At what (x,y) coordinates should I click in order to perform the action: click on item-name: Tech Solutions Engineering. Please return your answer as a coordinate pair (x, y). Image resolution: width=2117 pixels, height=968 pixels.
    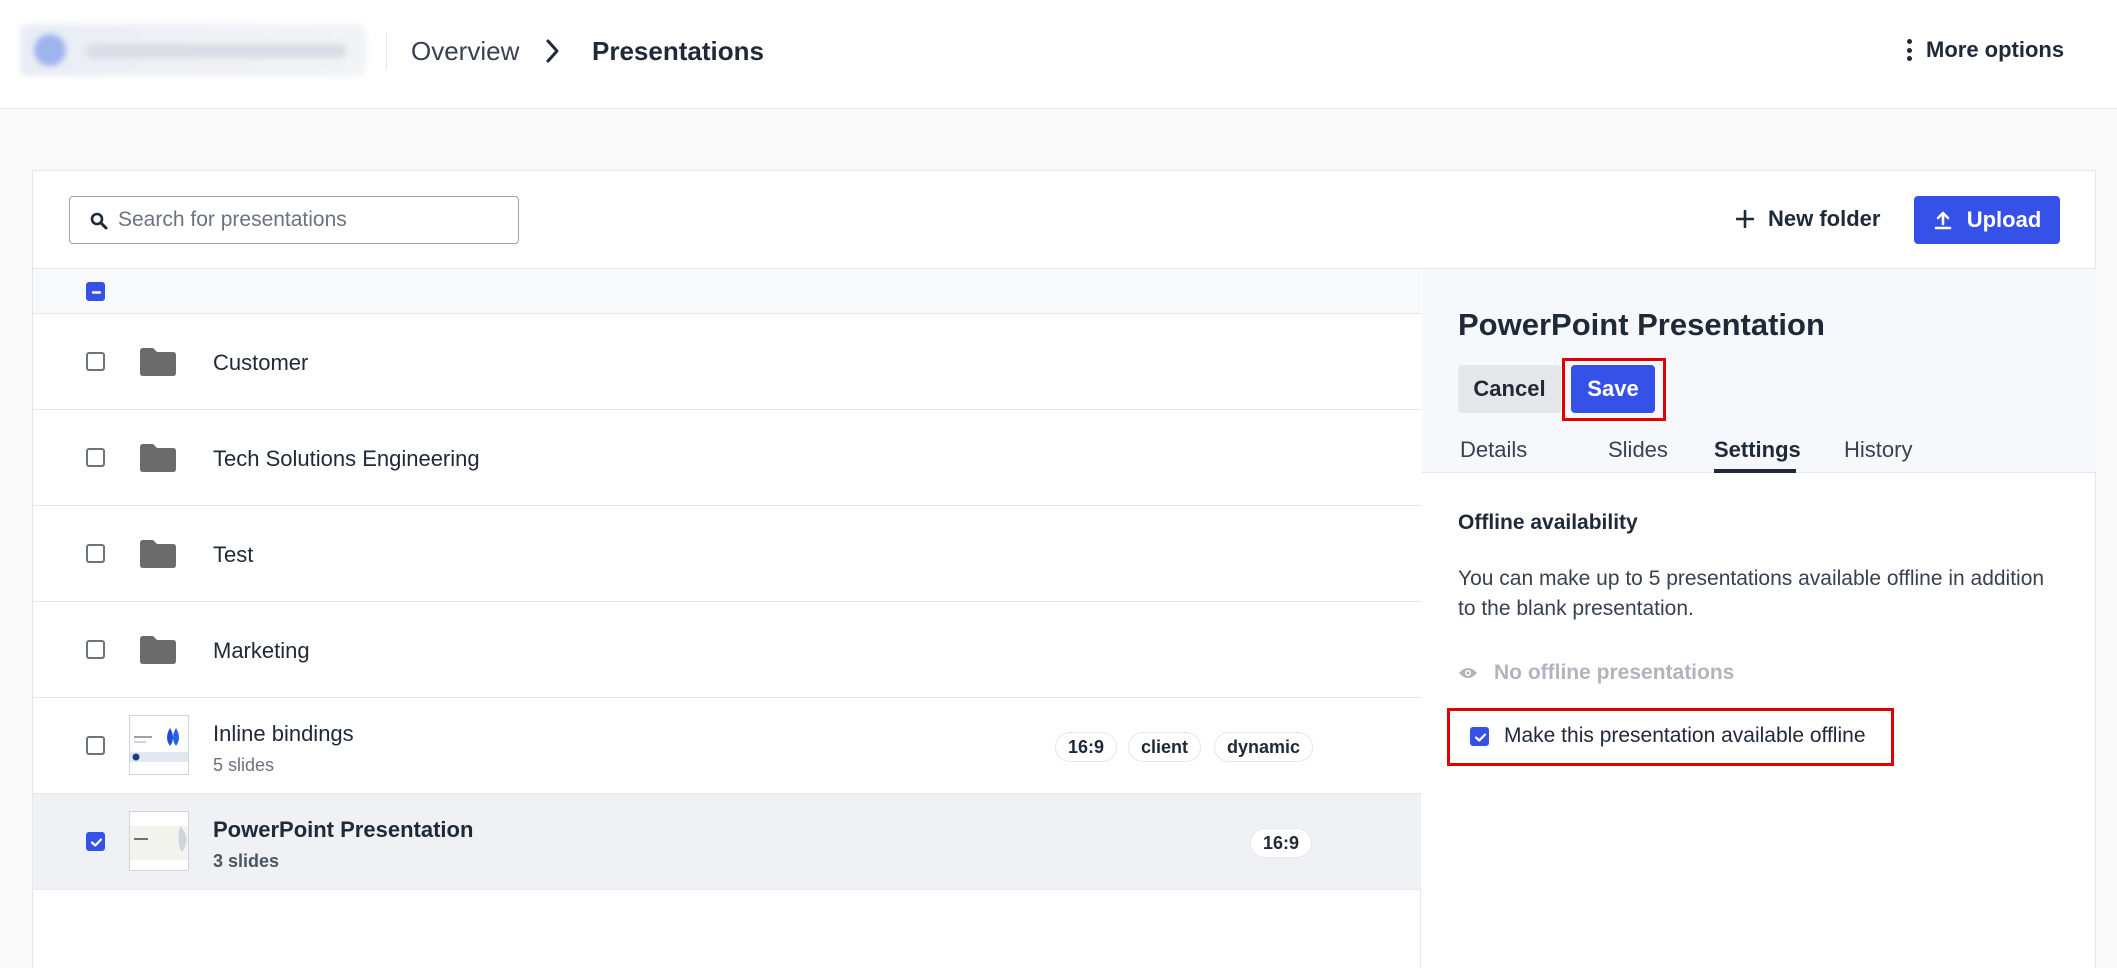
    Looking at the image, I should click on (346, 458).